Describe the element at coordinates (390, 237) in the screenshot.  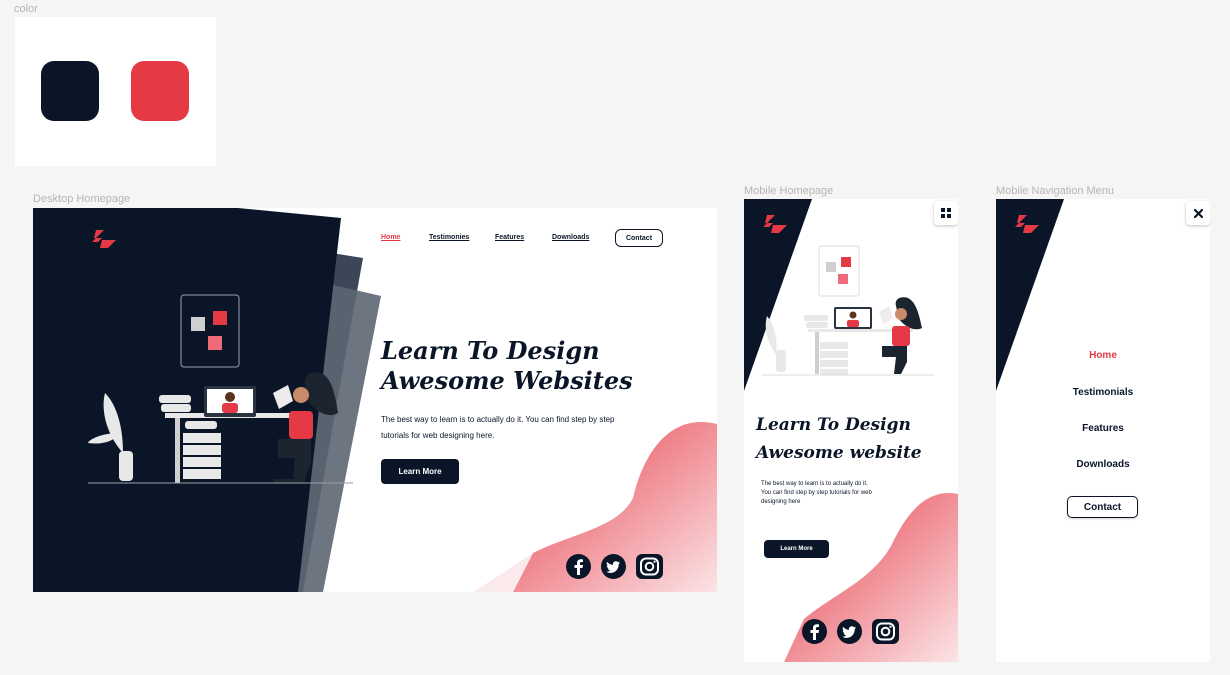
I see `nav-home-link: Home` at that location.